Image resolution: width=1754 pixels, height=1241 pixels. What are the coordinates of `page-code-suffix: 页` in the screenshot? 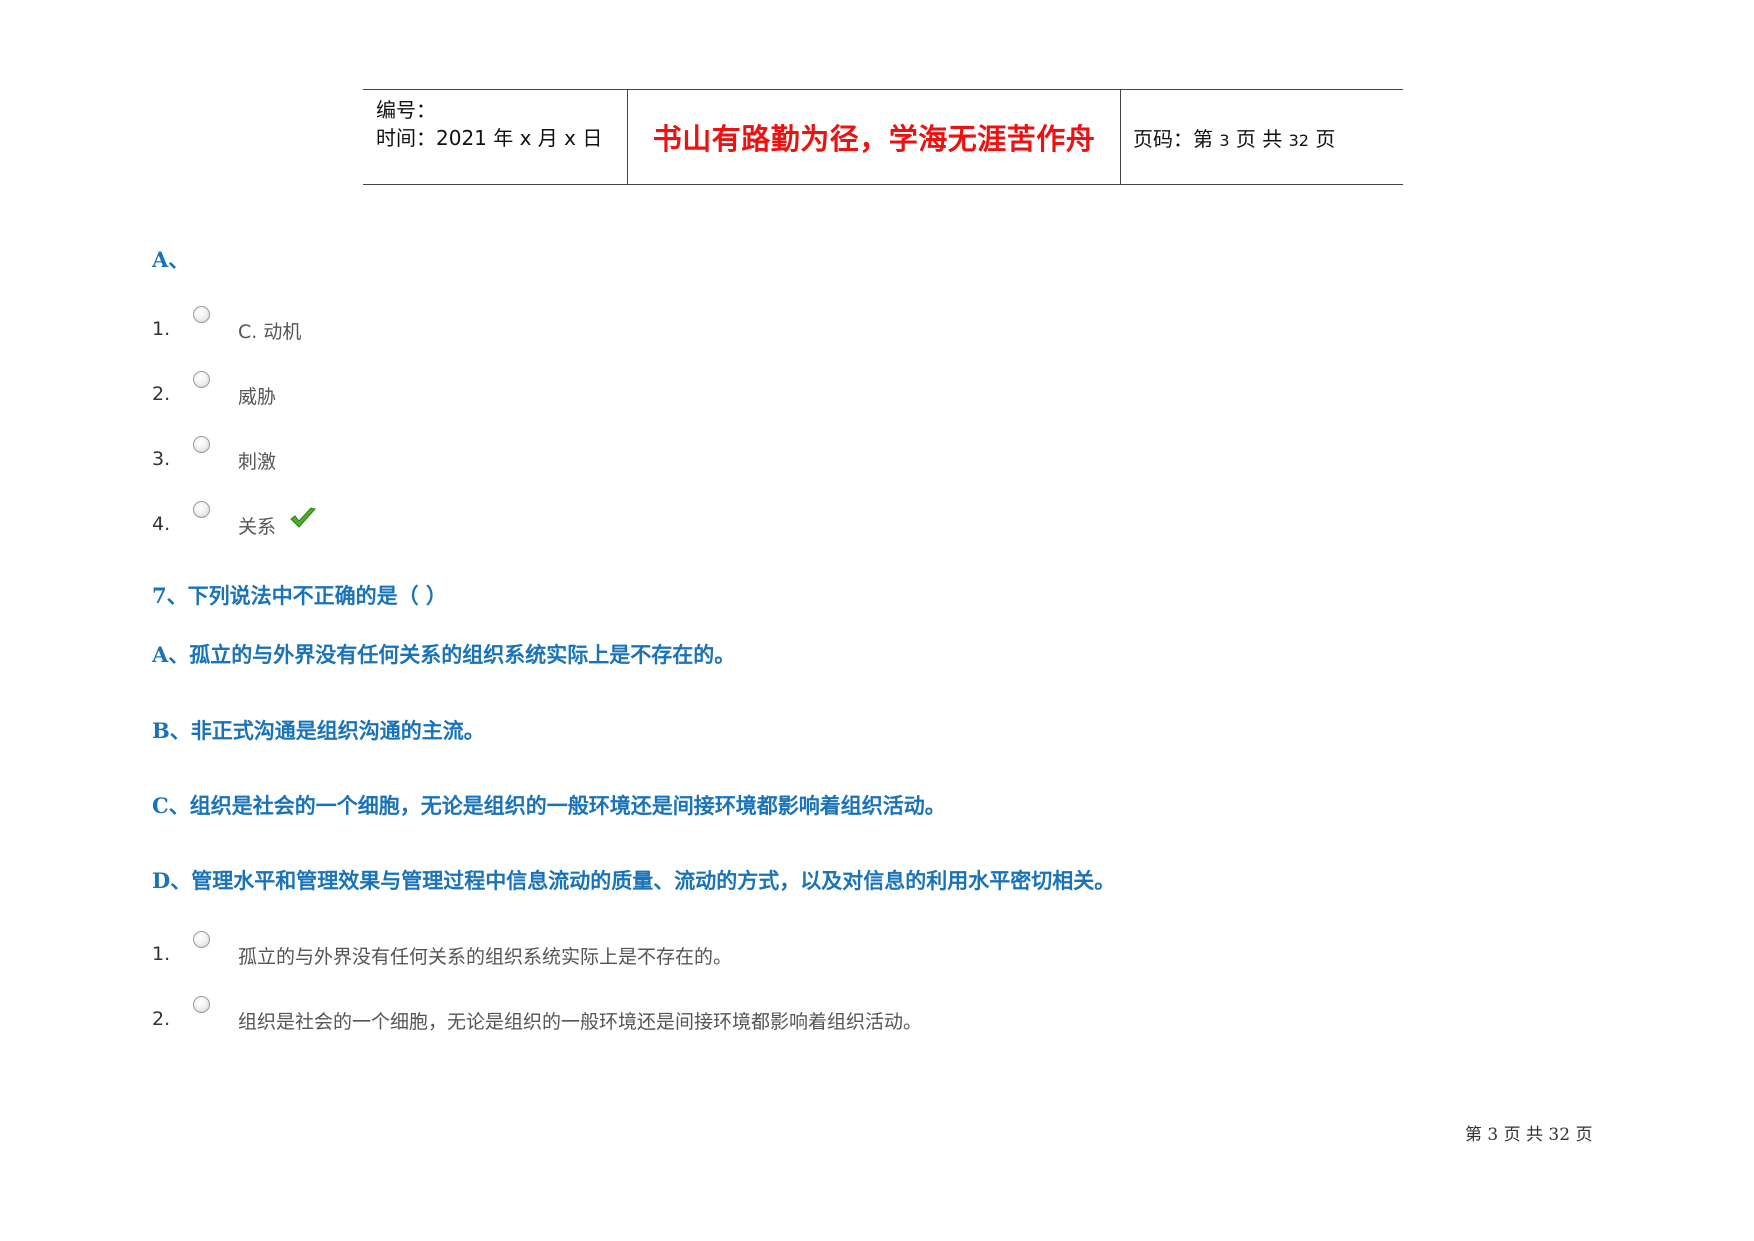 It's located at (1325, 138).